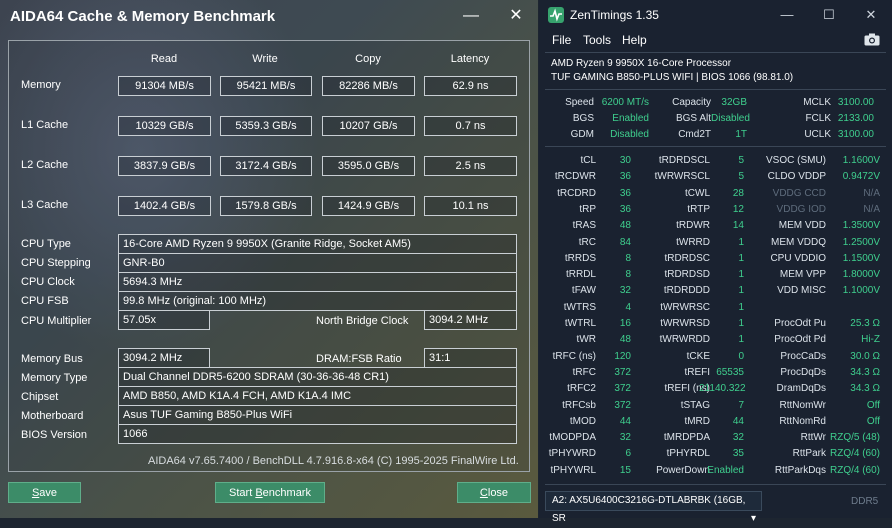  I want to click on timing-value: 7, so click(741, 405).